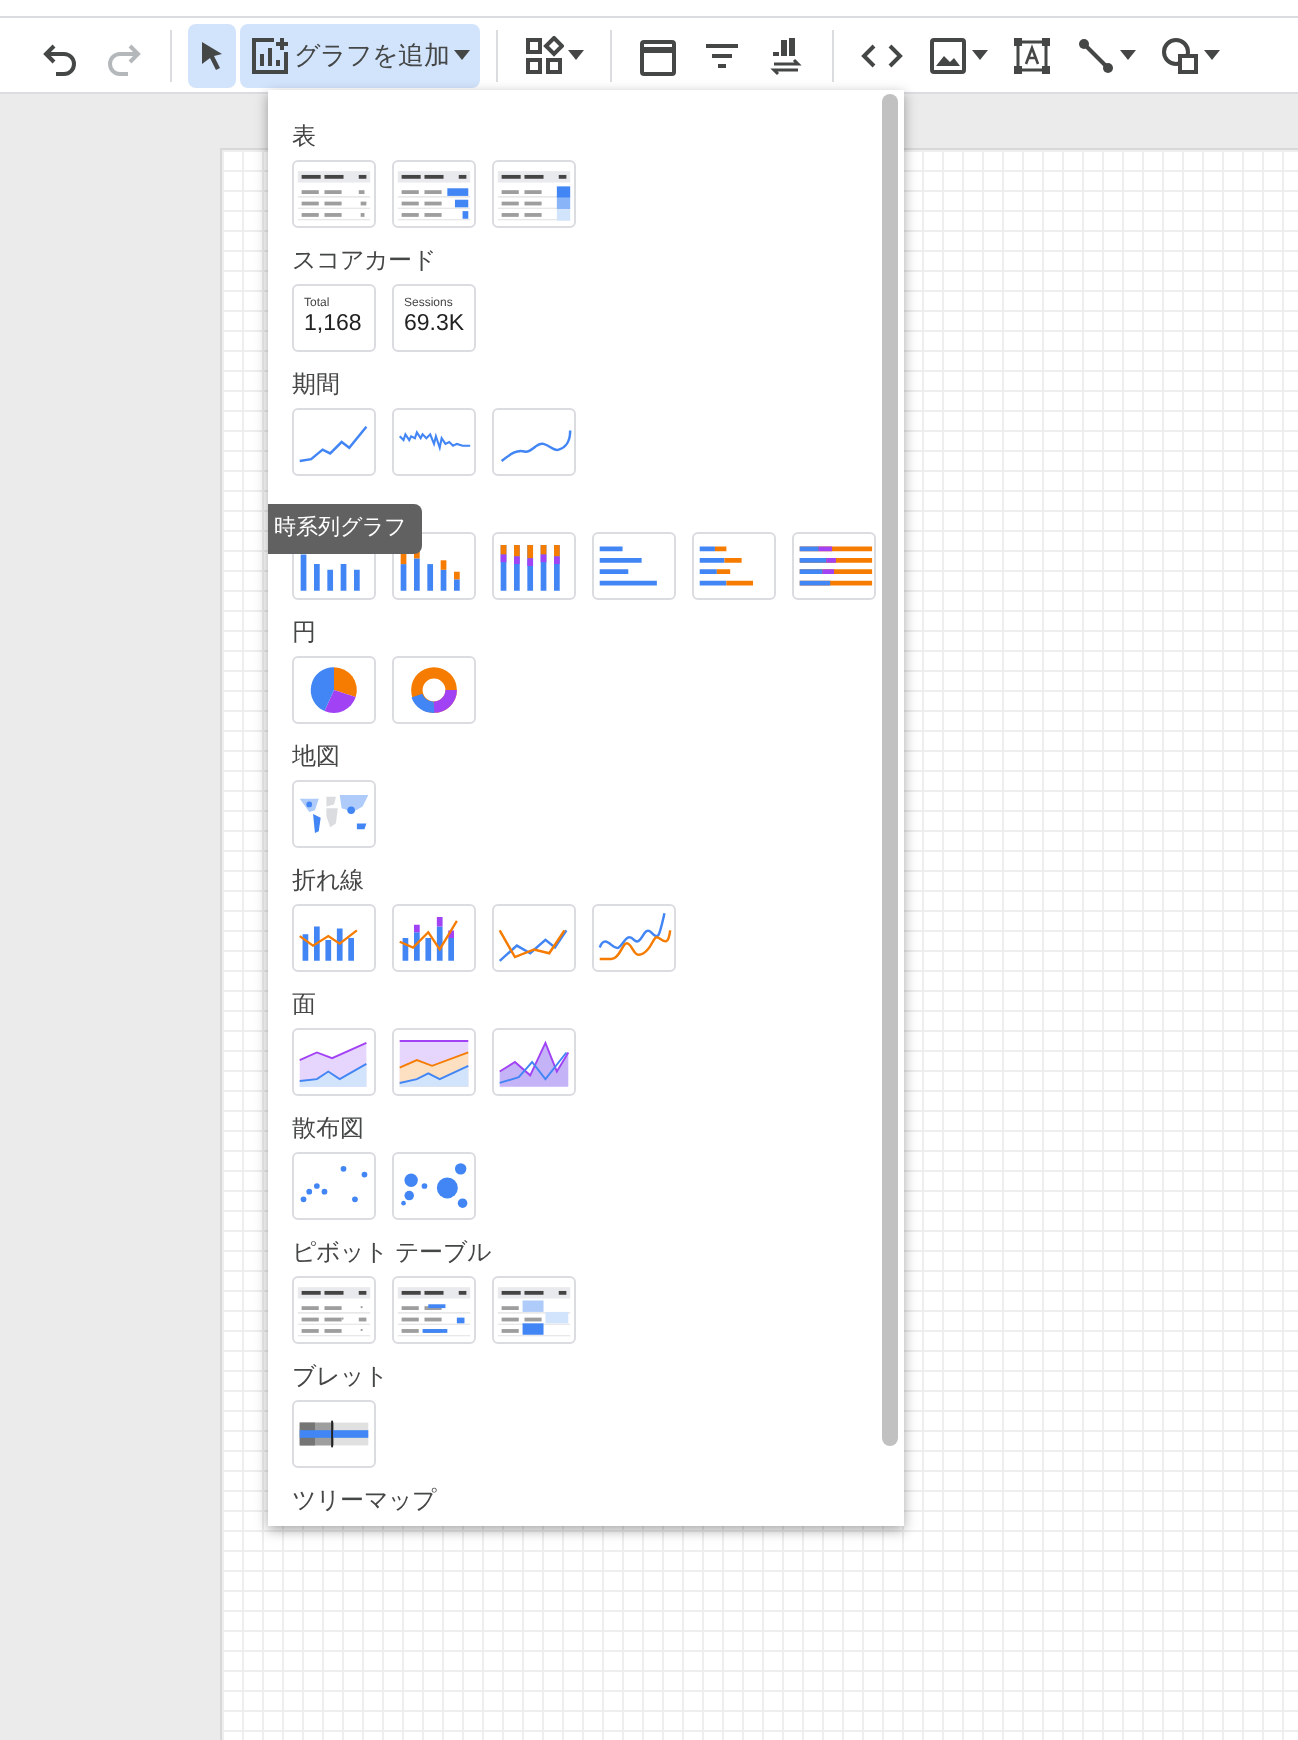 The image size is (1298, 1740). I want to click on cursor-icon, so click(212, 55).